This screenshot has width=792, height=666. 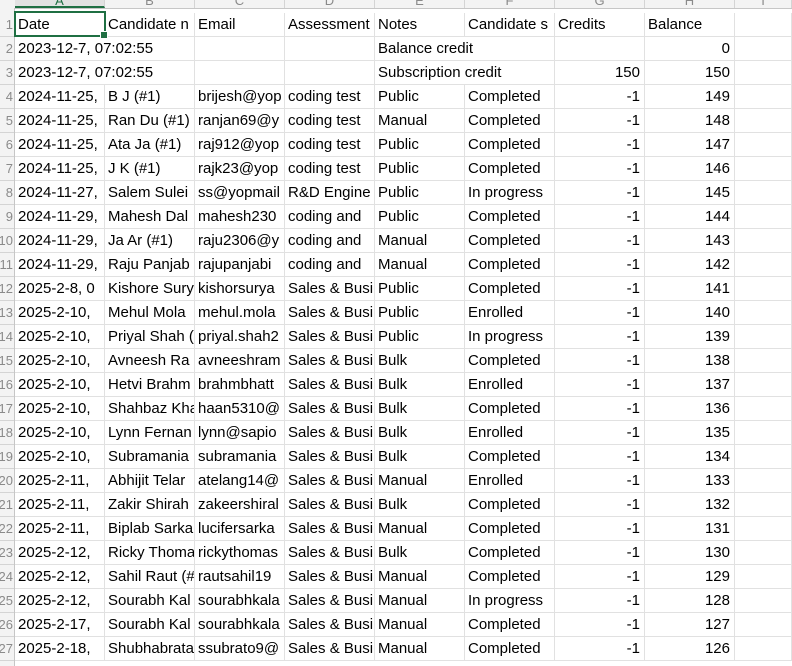 I want to click on table-cell: mahesh230, so click(x=240, y=217).